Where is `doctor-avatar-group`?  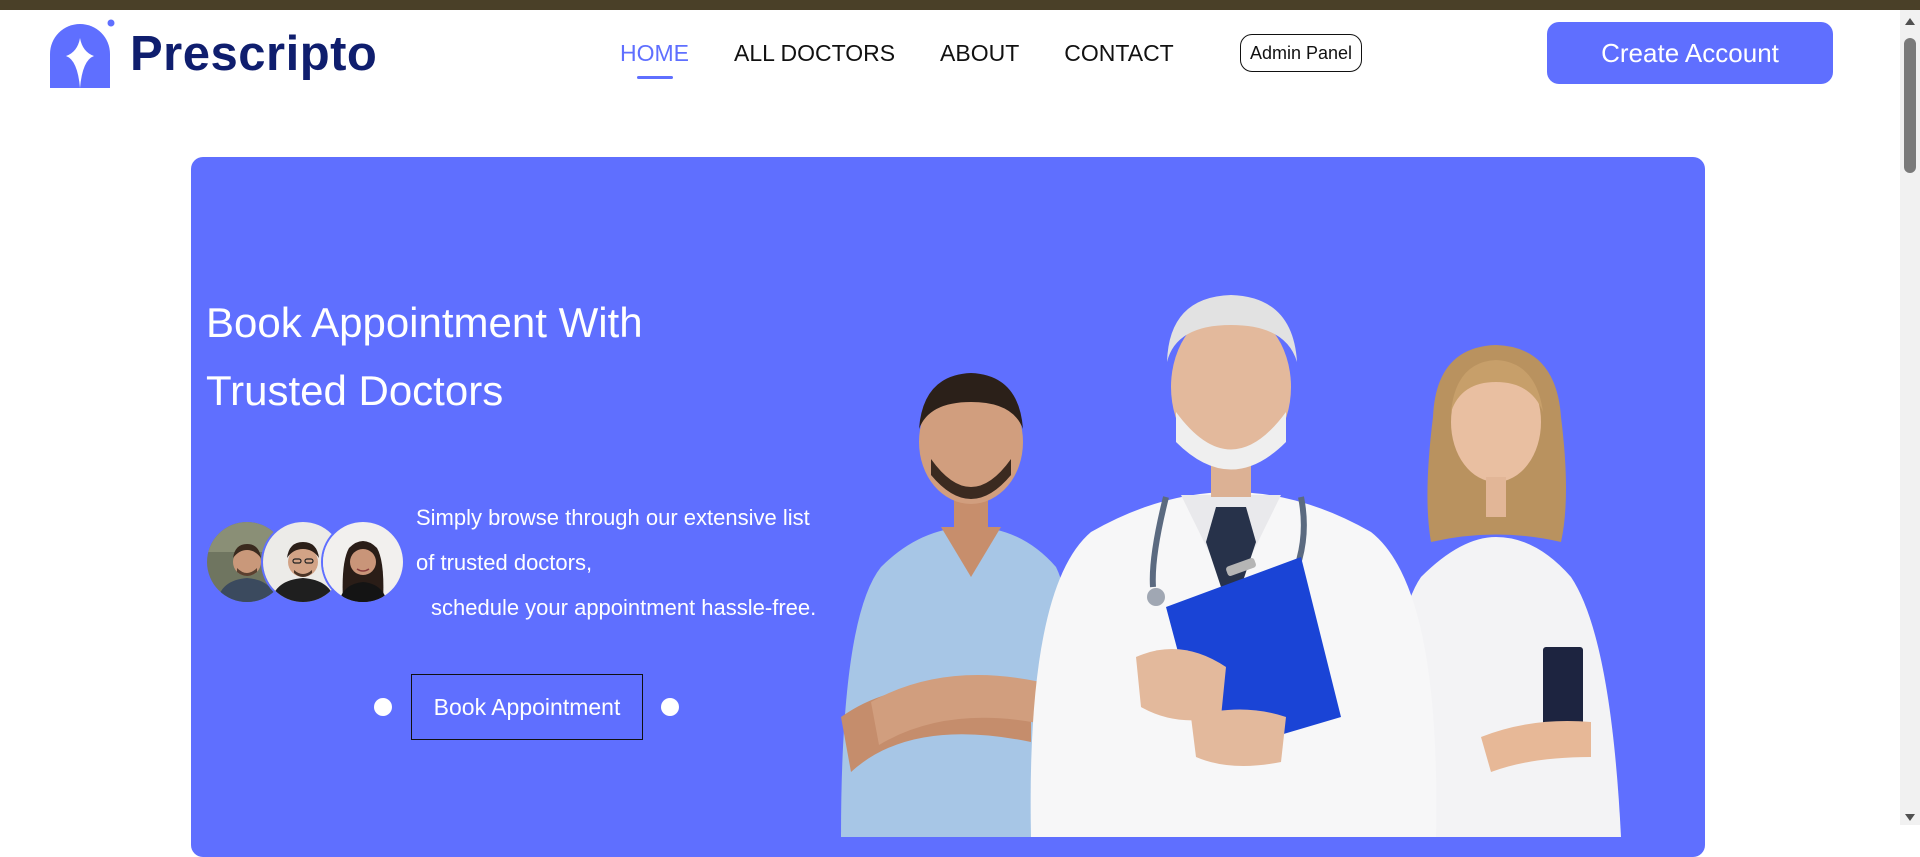 doctor-avatar-group is located at coordinates (305, 562).